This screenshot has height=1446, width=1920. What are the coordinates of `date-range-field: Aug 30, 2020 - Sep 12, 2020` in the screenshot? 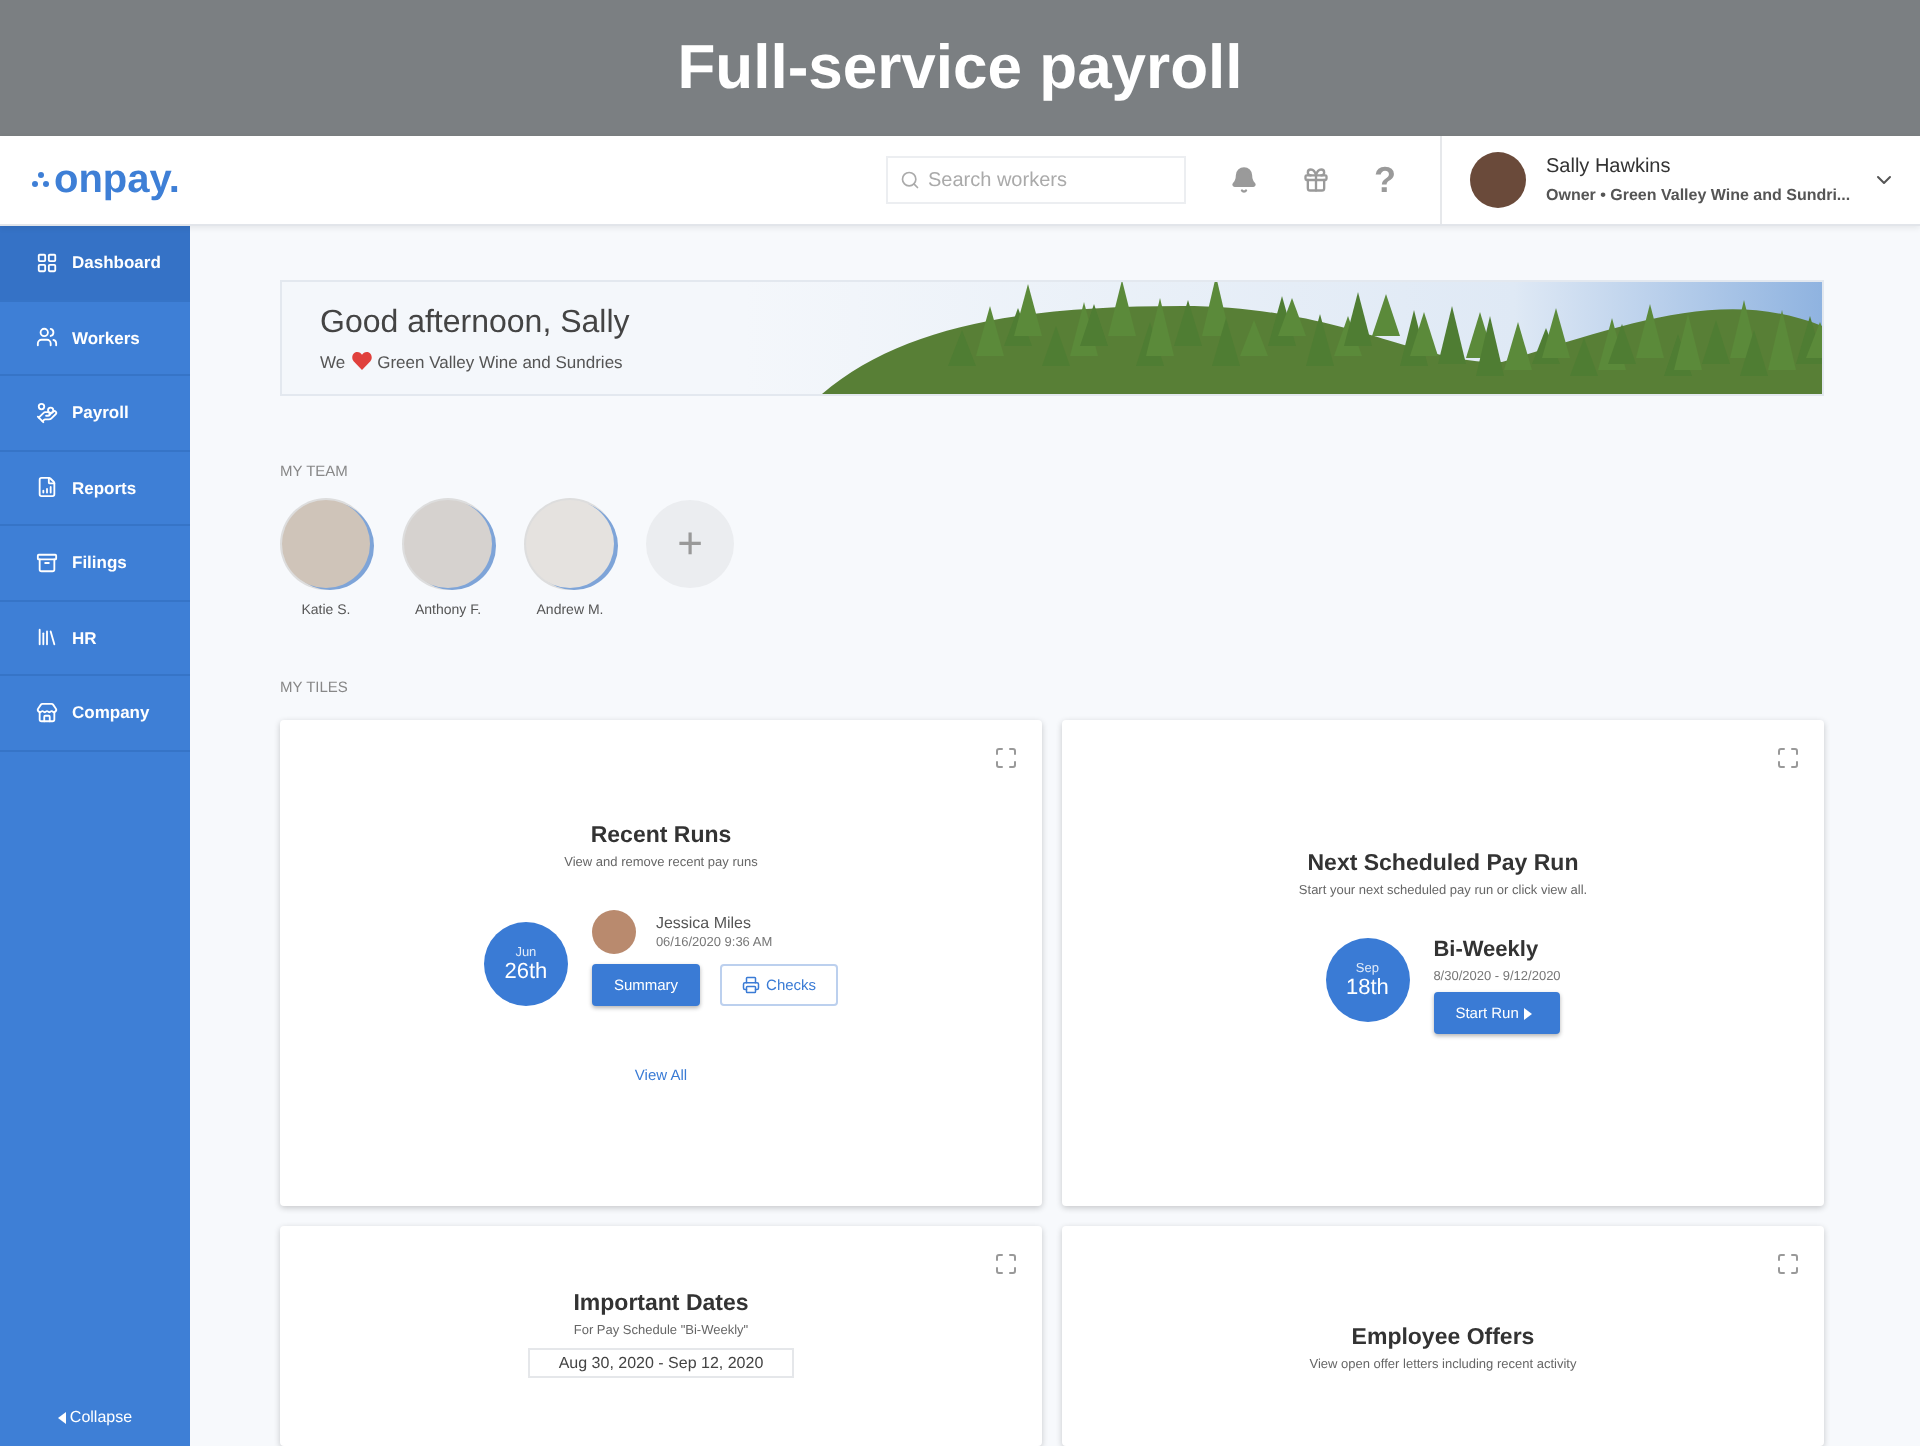 It's located at (661, 1363).